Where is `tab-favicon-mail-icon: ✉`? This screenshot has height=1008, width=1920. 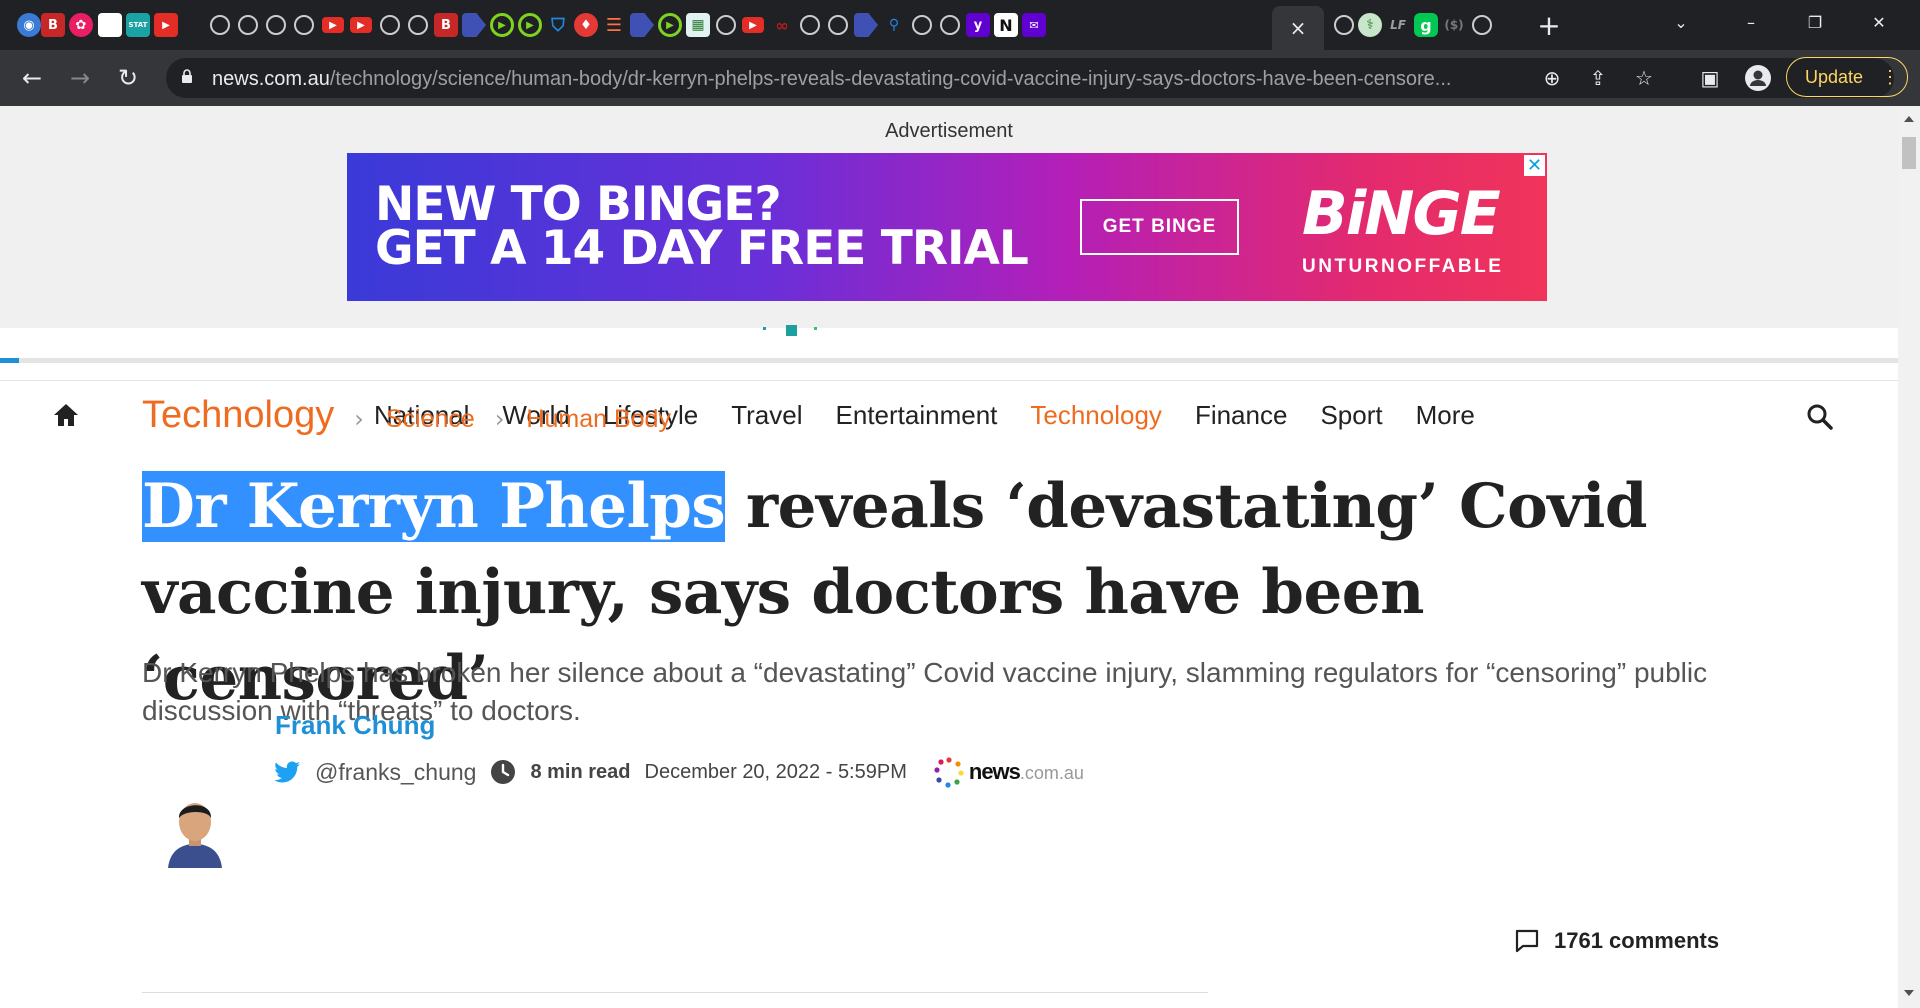 tab-favicon-mail-icon: ✉ is located at coordinates (1034, 25).